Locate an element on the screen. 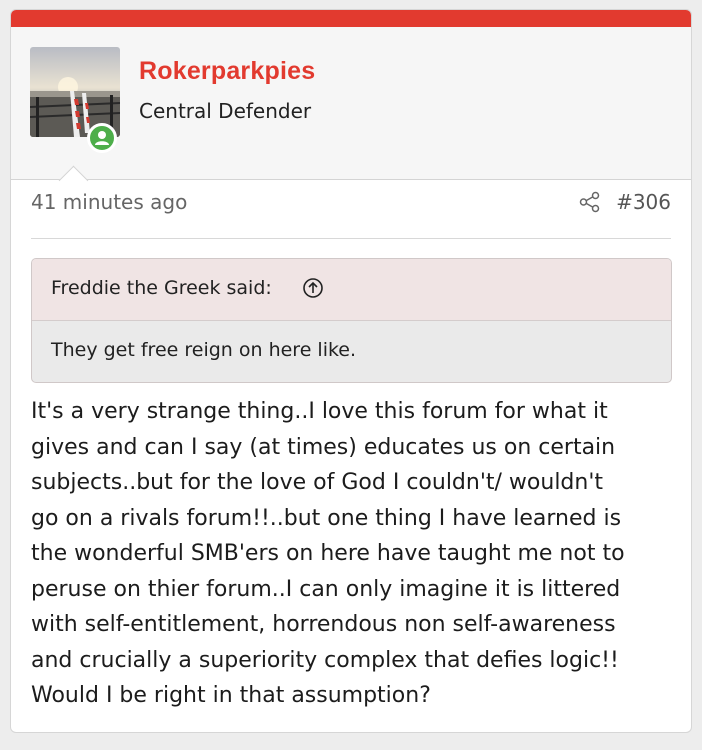 The height and width of the screenshot is (750, 702). post-timestamp: 41 minutes ago is located at coordinates (109, 202).